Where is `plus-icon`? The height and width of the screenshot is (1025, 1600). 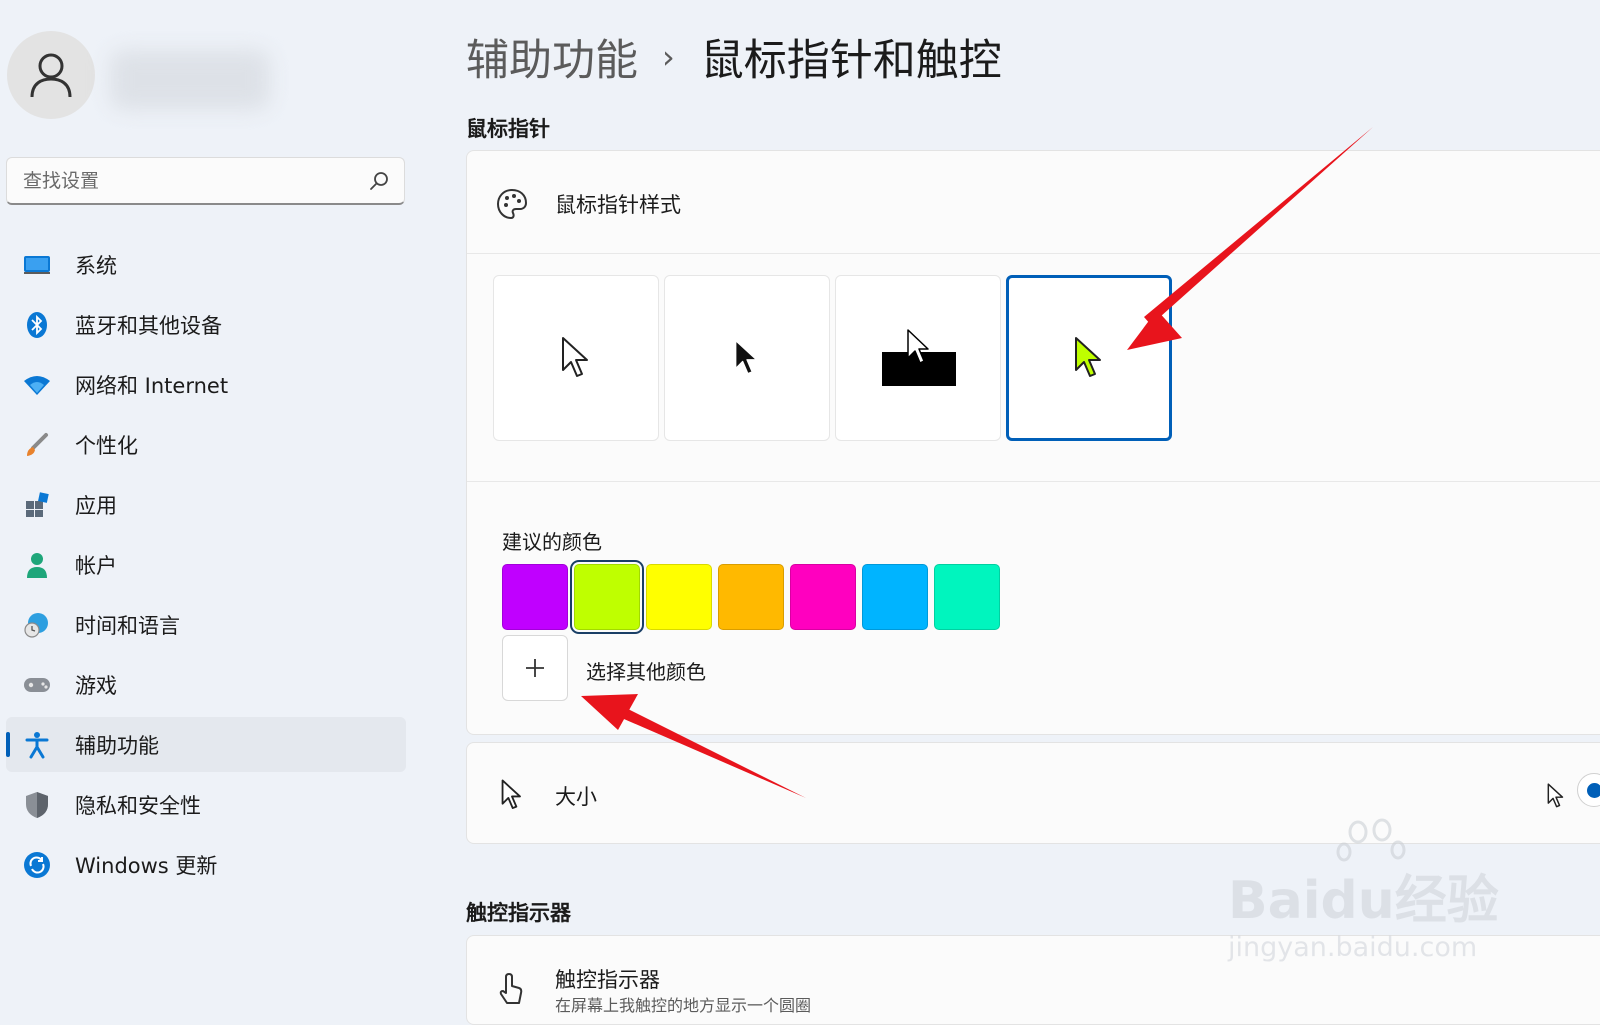
plus-icon is located at coordinates (535, 668).